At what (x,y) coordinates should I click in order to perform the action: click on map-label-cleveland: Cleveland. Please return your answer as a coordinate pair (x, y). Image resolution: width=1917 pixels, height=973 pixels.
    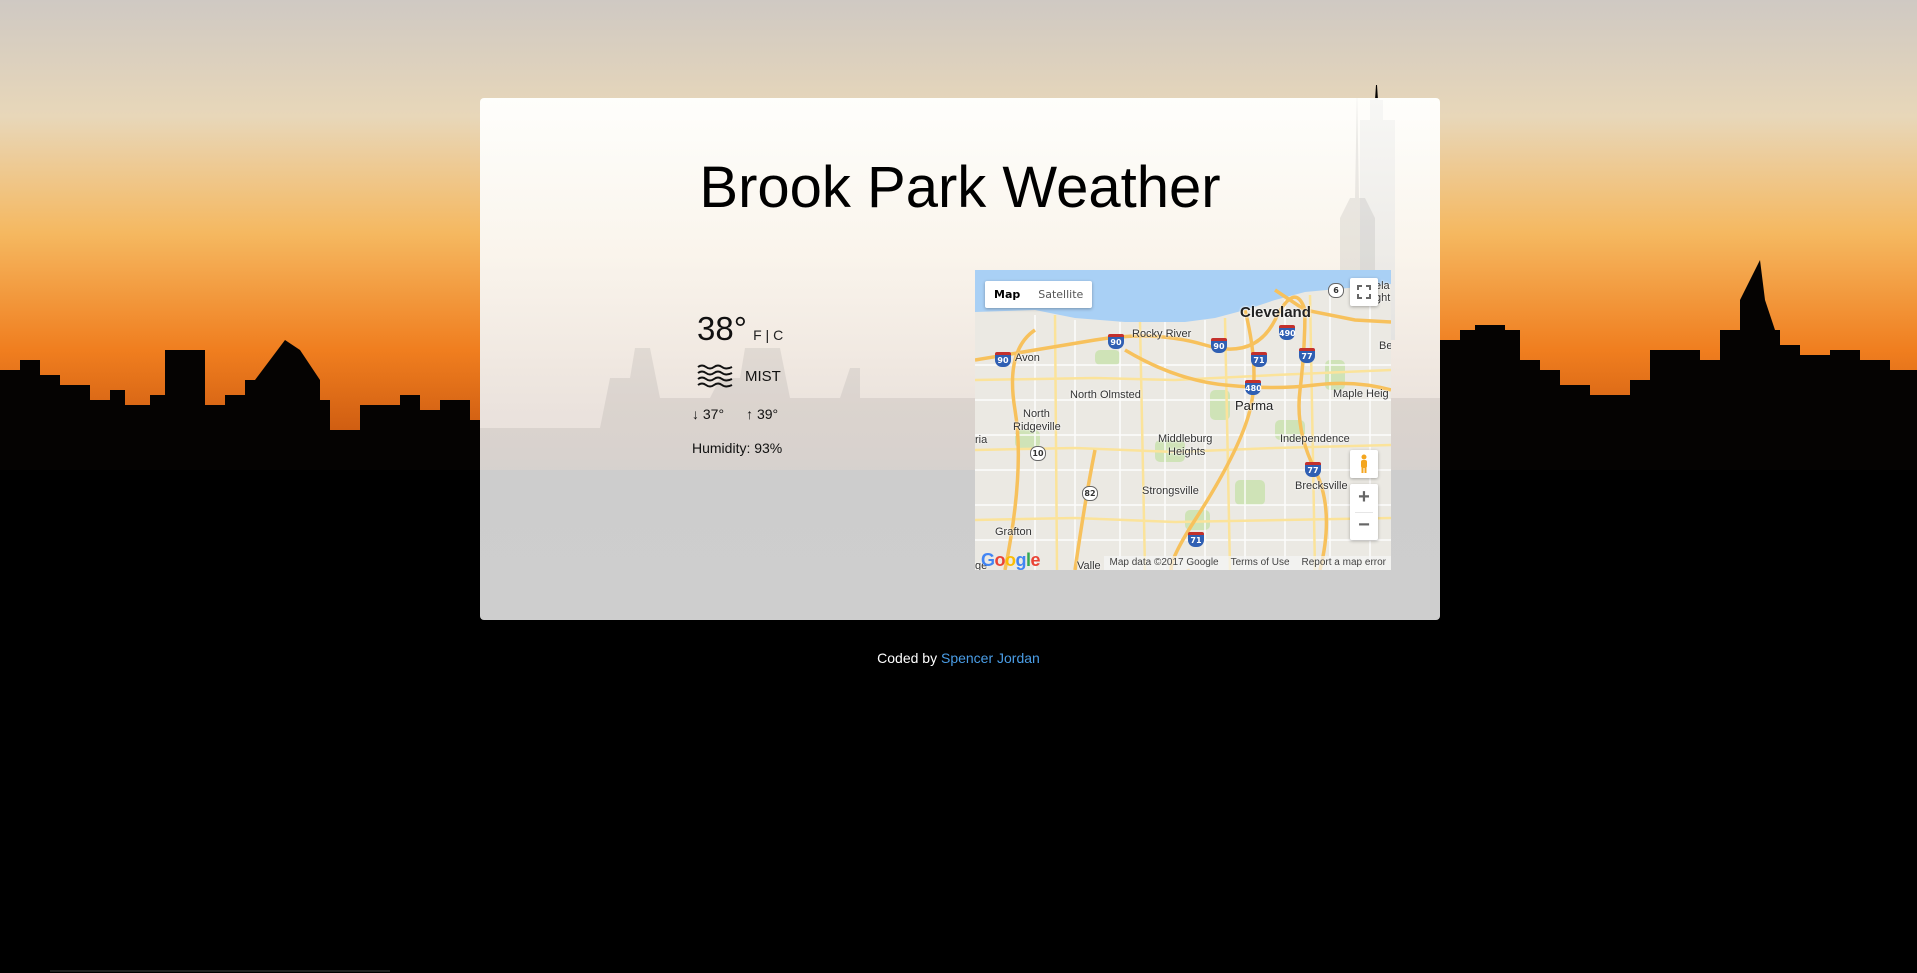
    Looking at the image, I should click on (1275, 312).